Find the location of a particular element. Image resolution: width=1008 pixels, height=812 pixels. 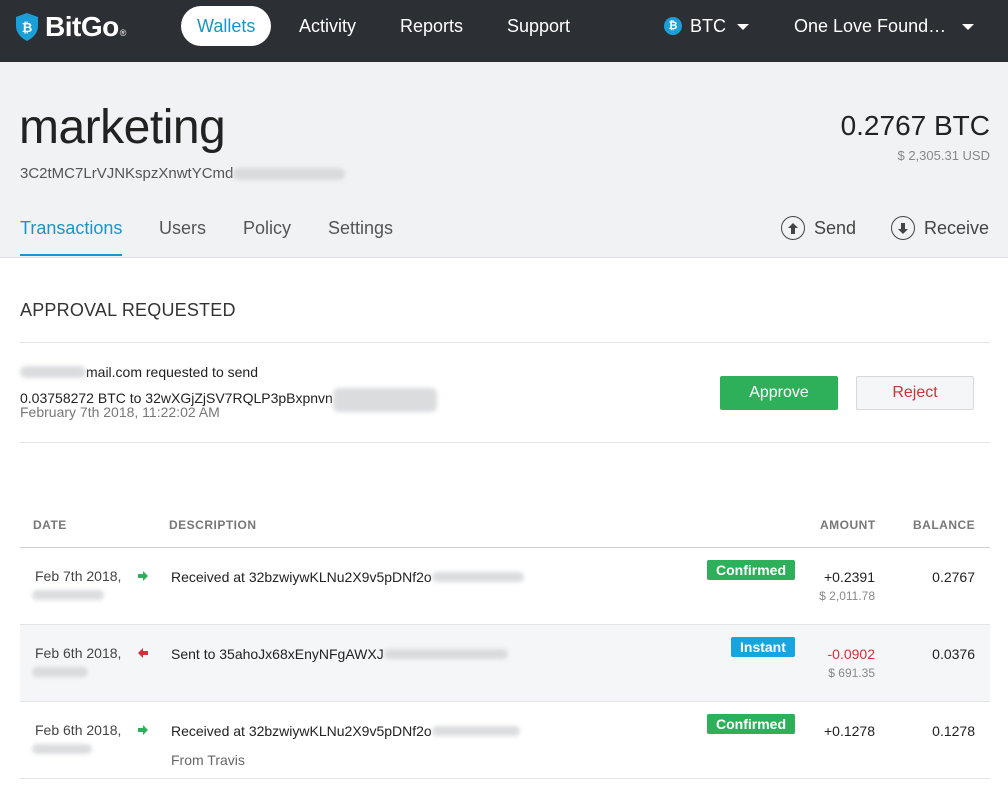

tab-settings: Settings is located at coordinates (360, 237).